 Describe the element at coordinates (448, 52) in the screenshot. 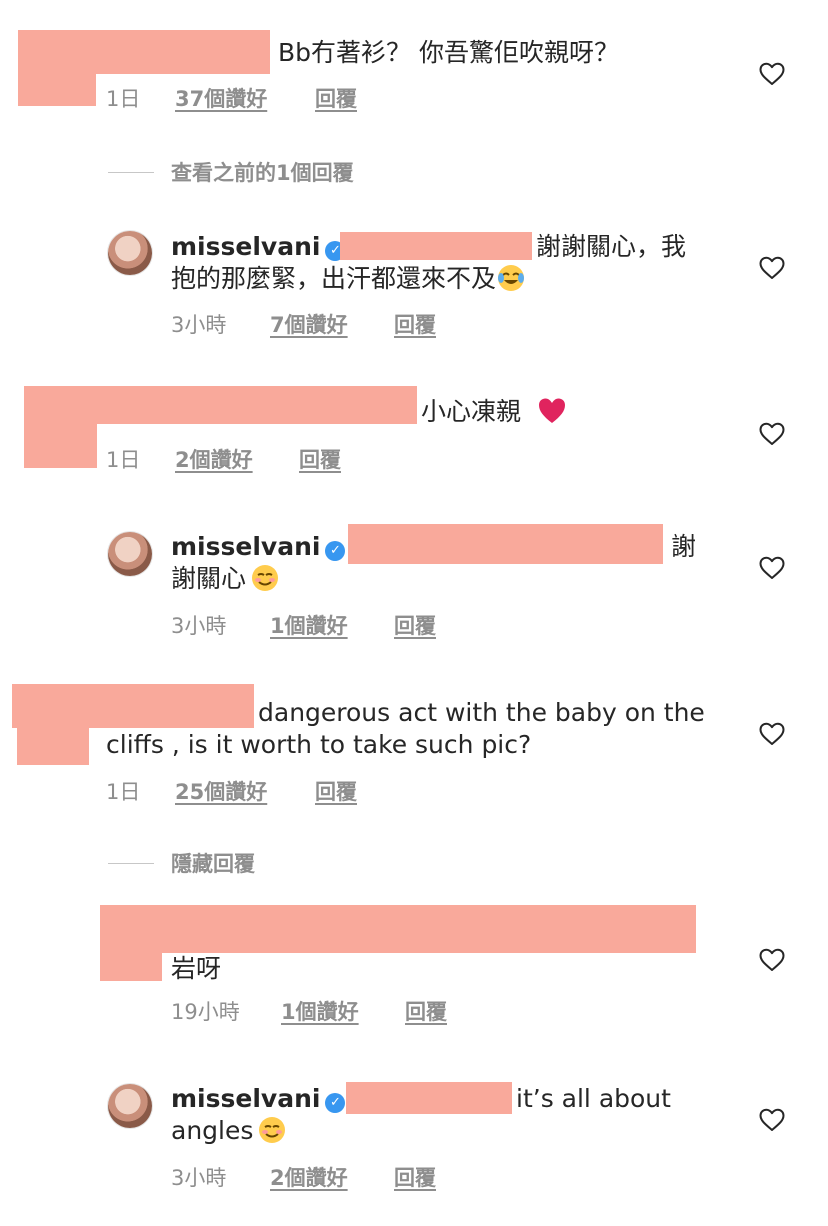

I see `comment-text: Bb冇著衫？ 你吾驚佢吹親呀？` at that location.